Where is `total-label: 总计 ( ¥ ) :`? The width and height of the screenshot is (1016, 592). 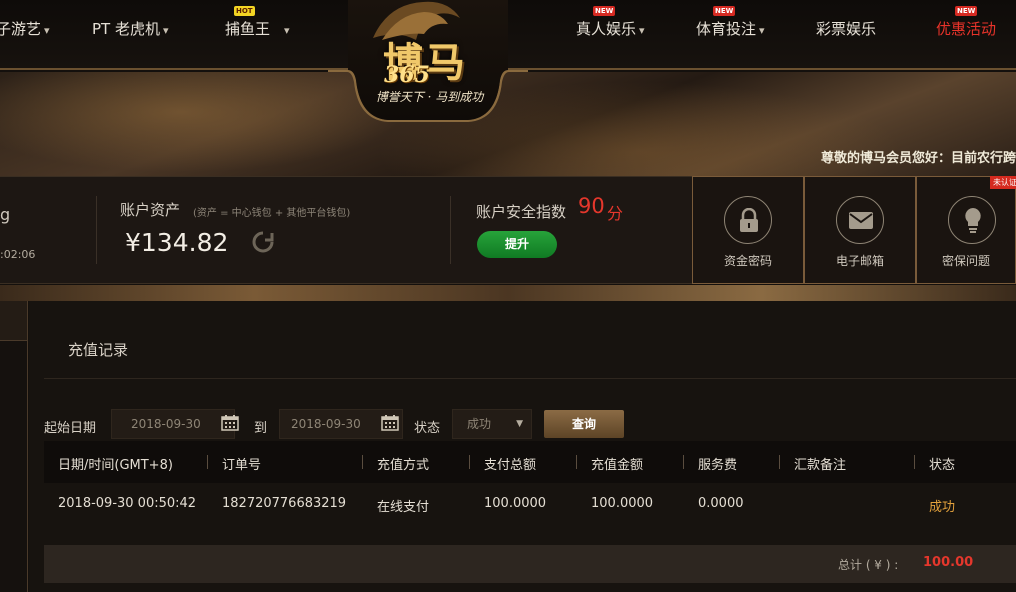 total-label: 总计 ( ¥ ) : is located at coordinates (868, 565).